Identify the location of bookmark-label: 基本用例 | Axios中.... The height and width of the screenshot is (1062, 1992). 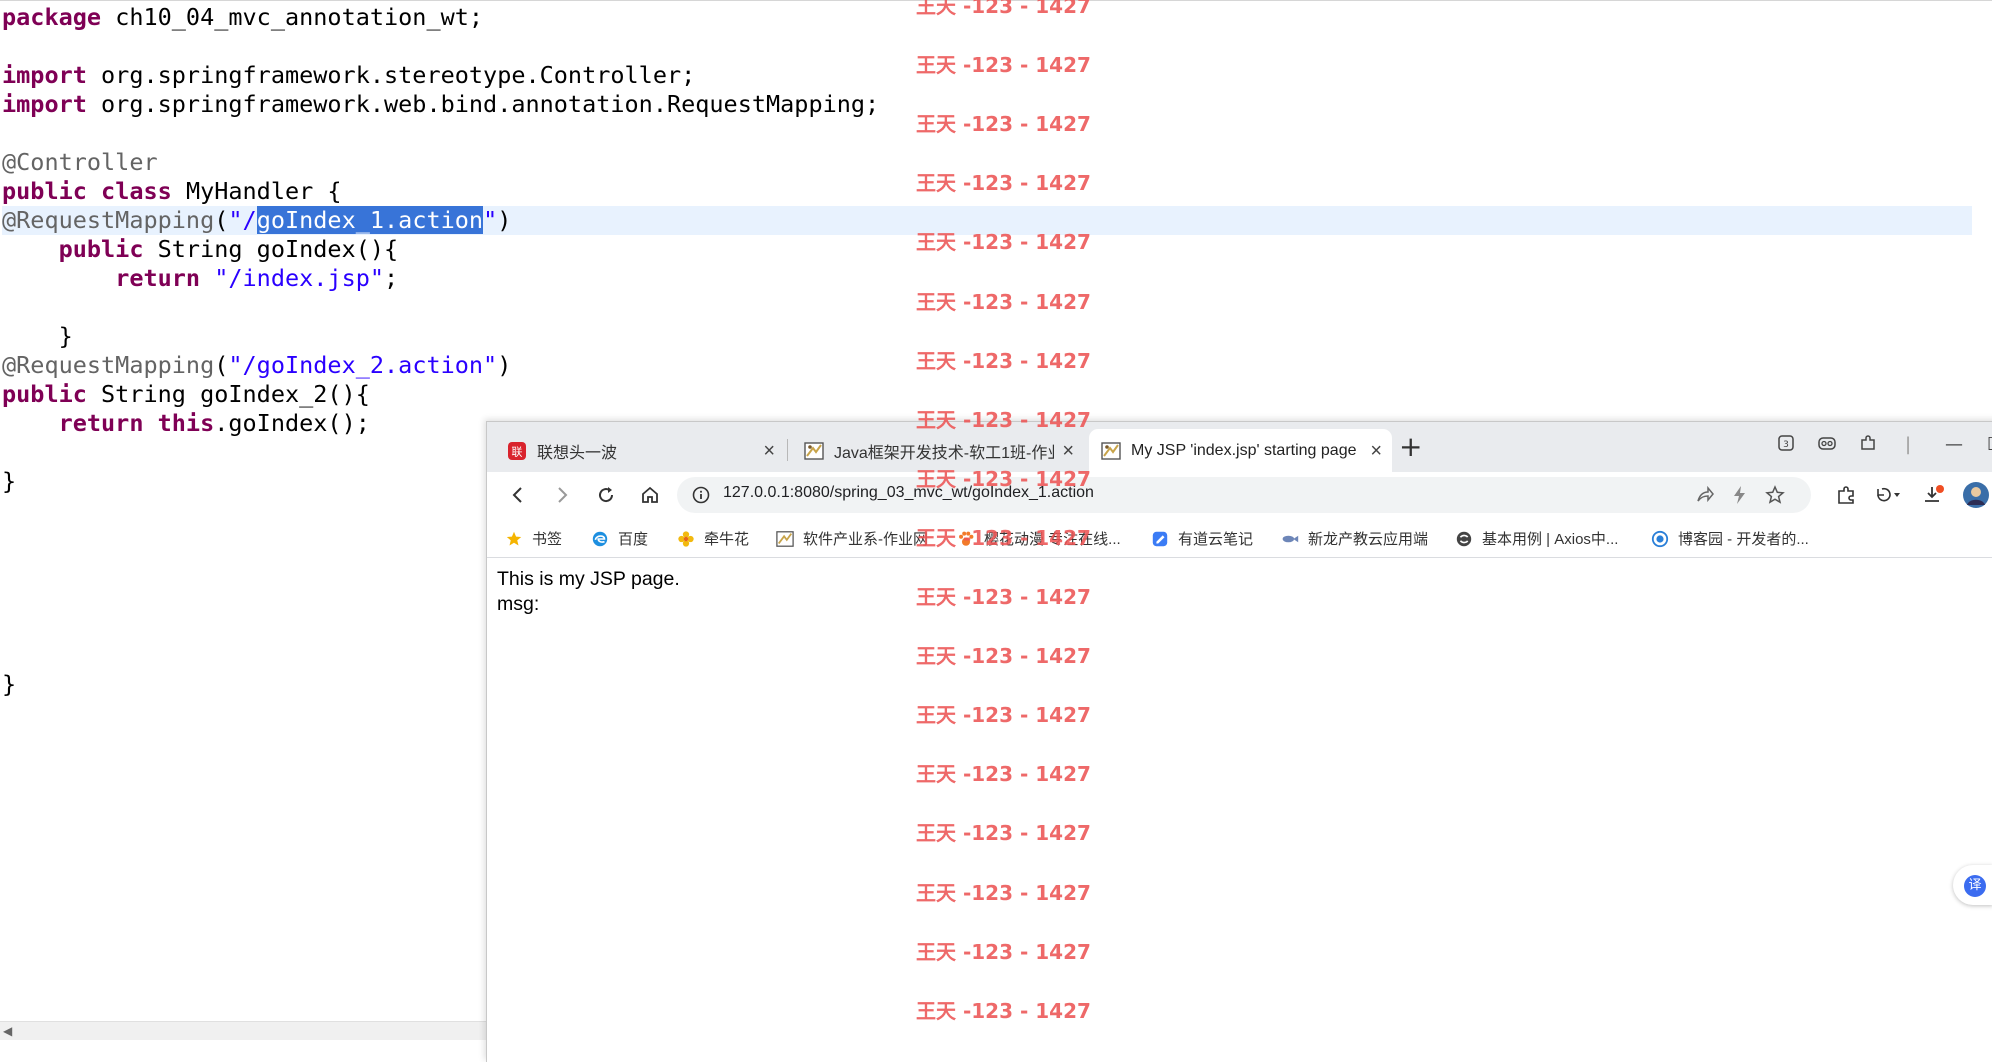
(1550, 539).